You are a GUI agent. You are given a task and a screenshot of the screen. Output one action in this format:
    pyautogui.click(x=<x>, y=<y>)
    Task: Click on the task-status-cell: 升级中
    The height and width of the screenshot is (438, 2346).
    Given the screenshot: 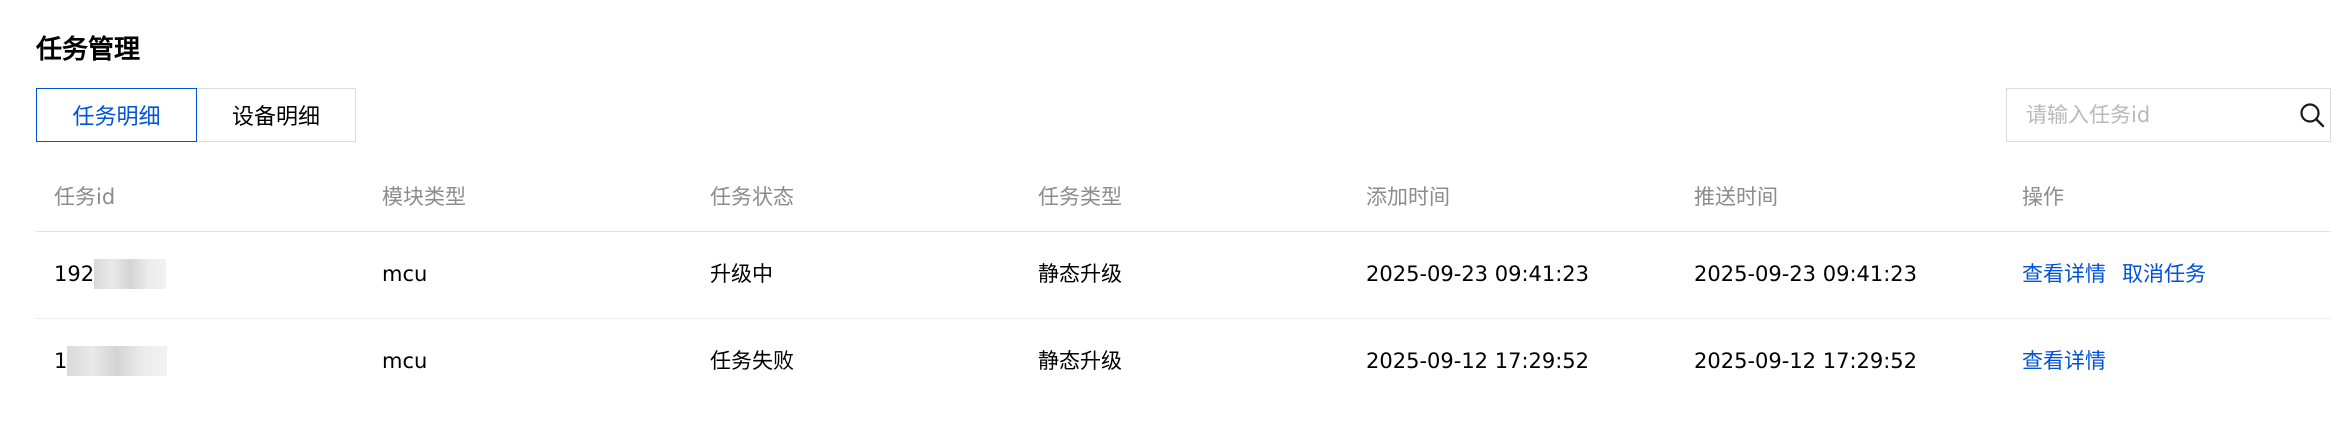 What is the action you would take?
    pyautogui.click(x=741, y=274)
    